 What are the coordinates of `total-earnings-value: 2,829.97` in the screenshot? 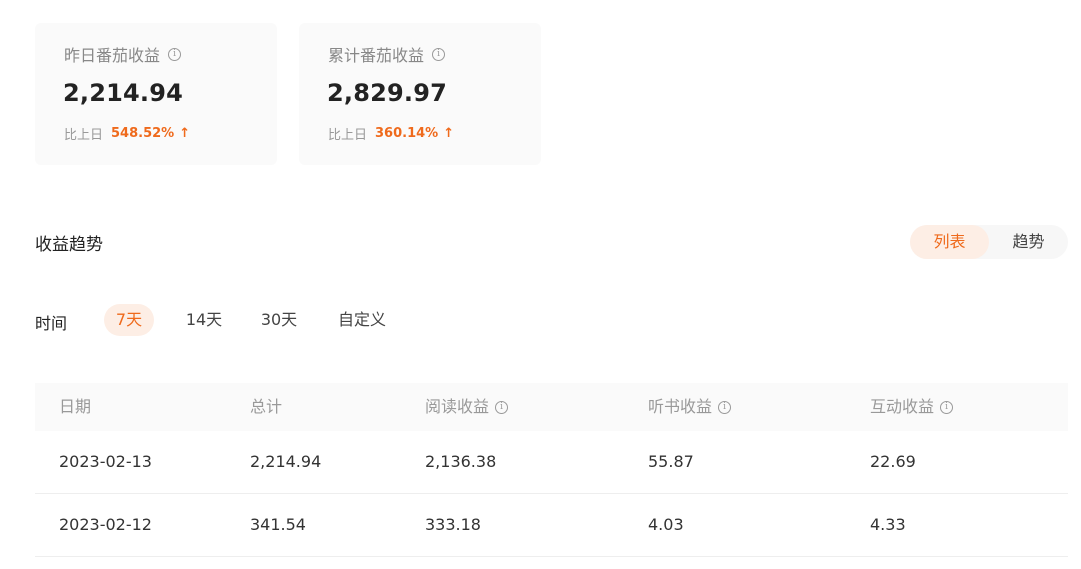 It's located at (387, 93).